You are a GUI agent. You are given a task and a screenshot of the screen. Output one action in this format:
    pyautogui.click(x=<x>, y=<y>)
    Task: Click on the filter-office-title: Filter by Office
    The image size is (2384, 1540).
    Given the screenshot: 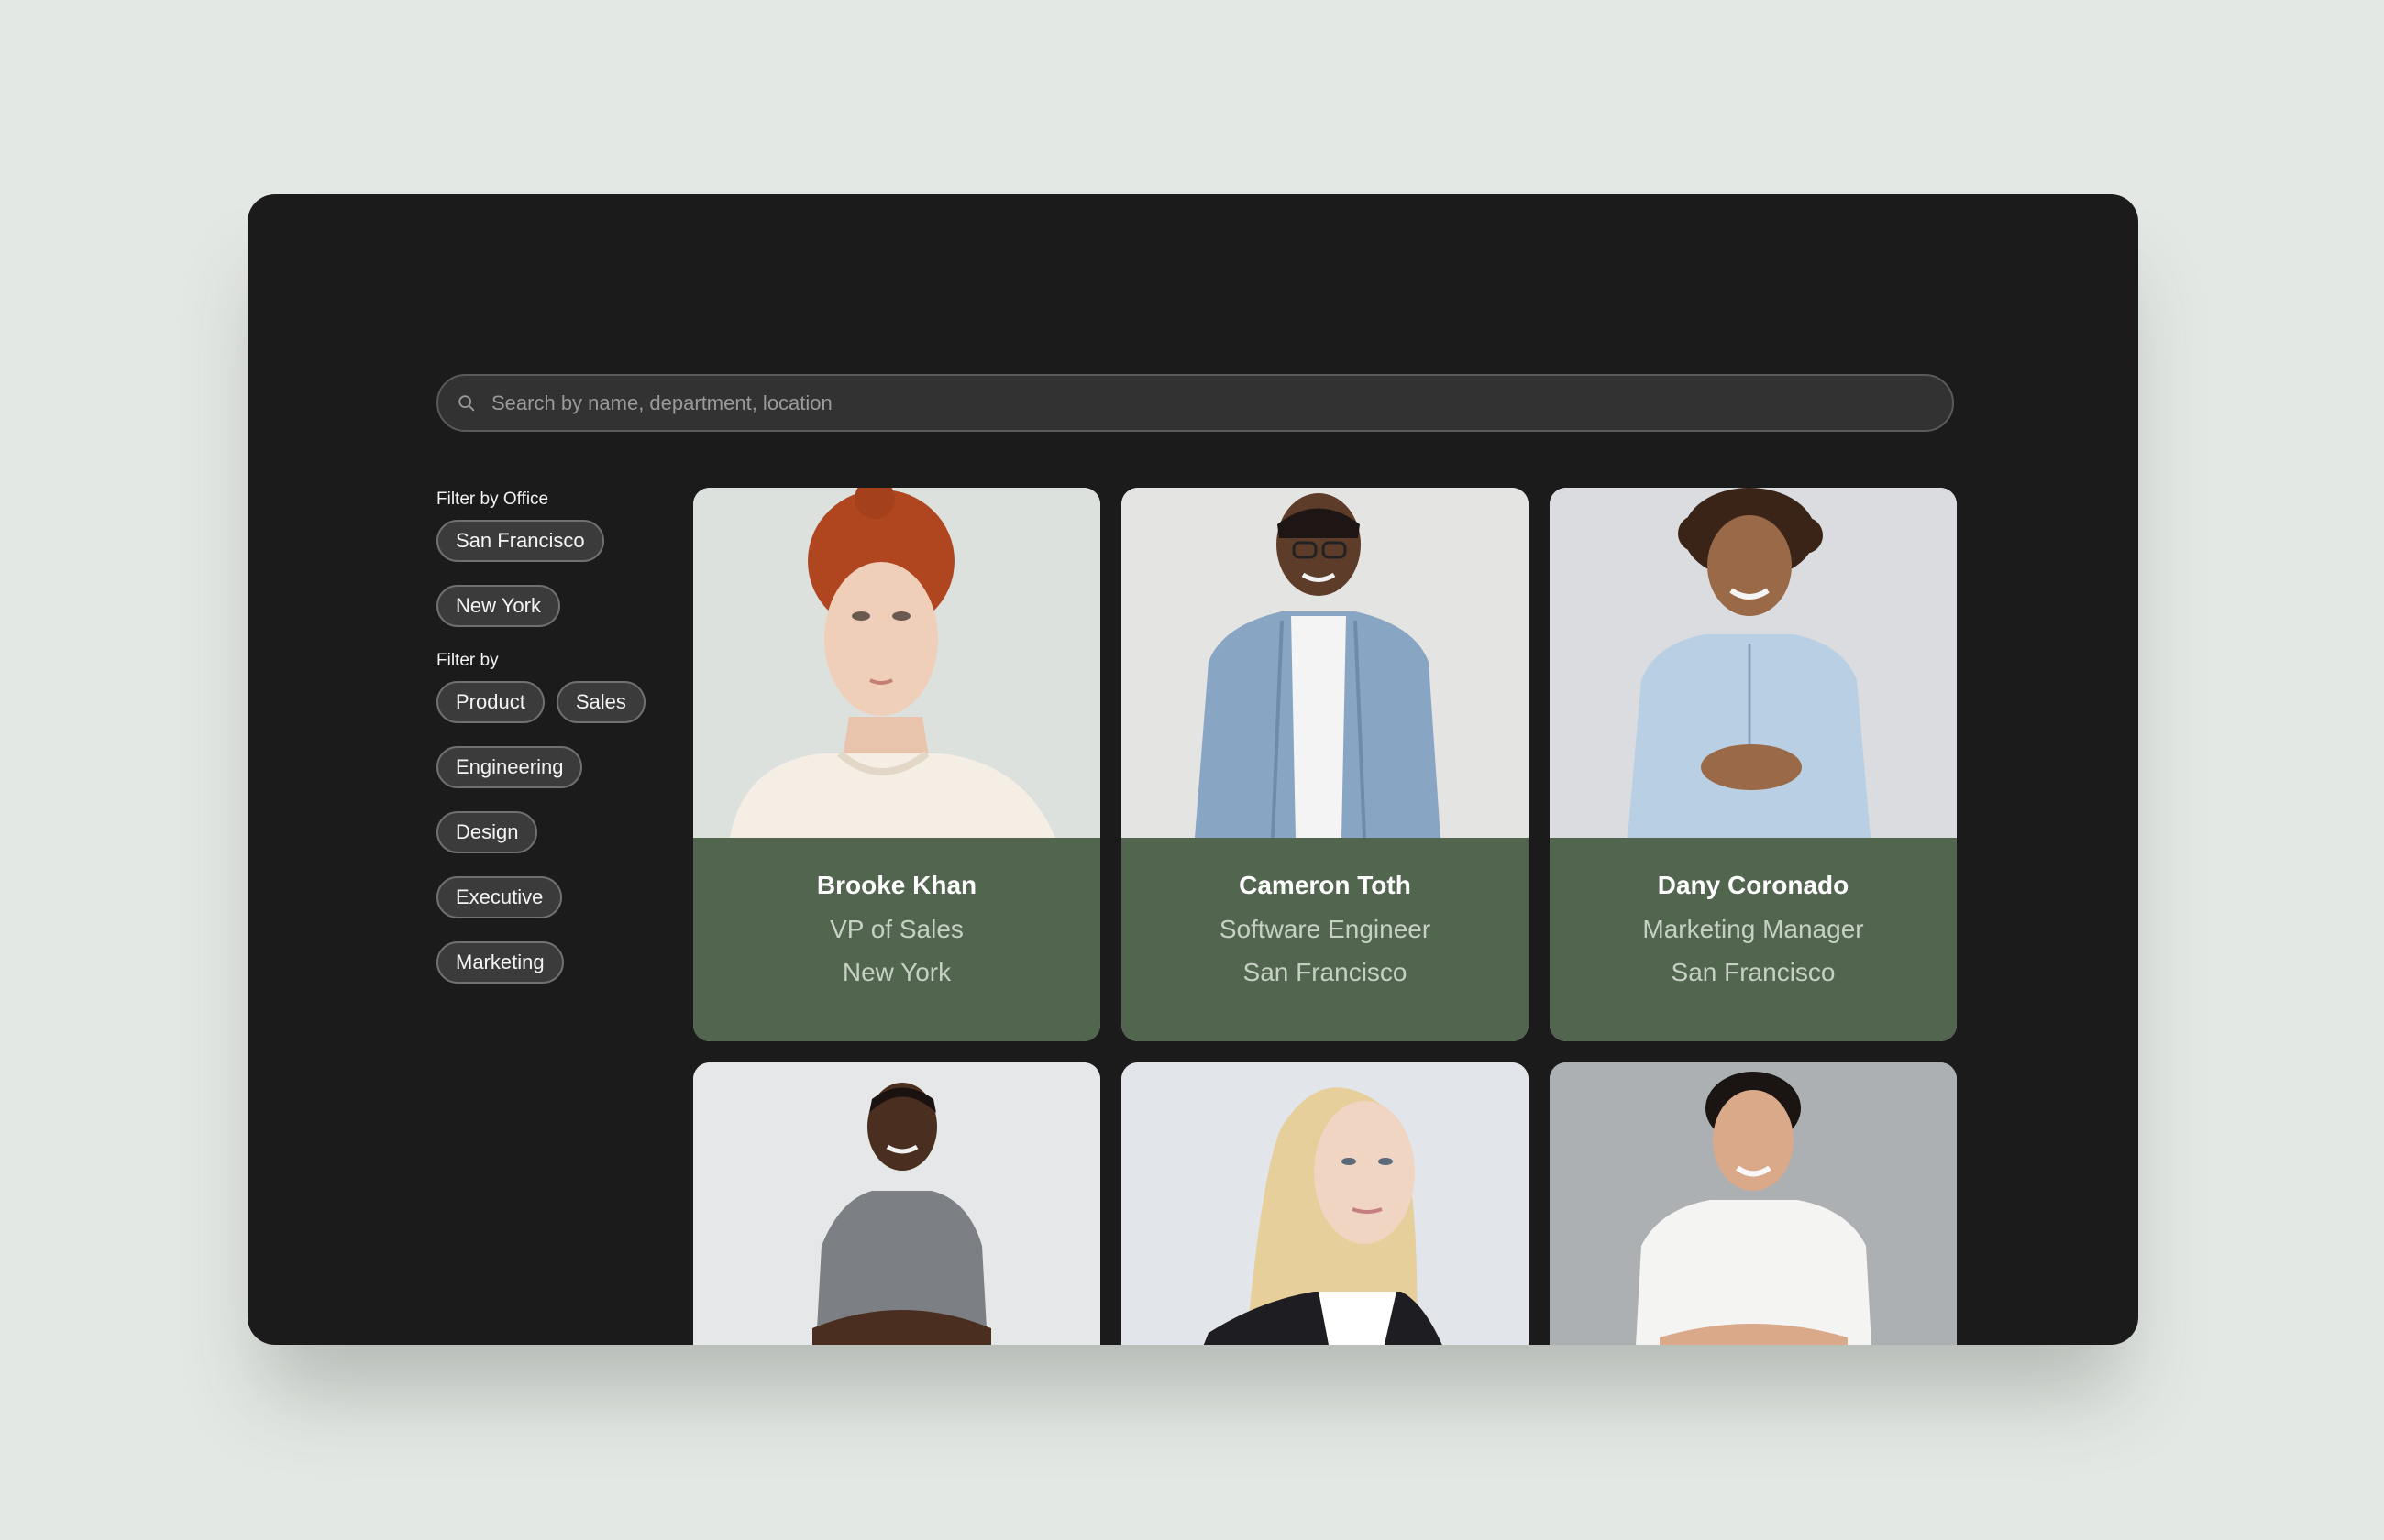 What is the action you would take?
    pyautogui.click(x=492, y=499)
    